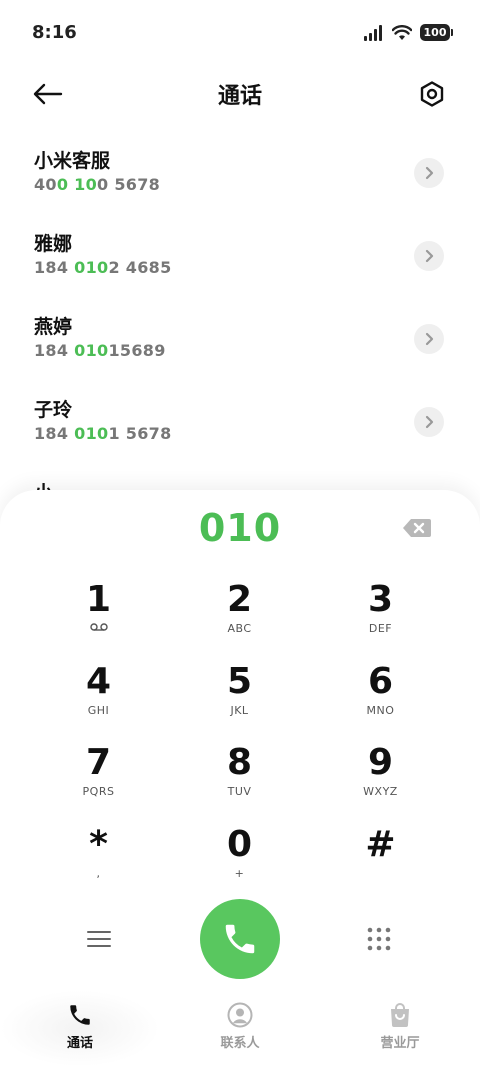 Image resolution: width=480 pixels, height=1067 pixels. What do you see at coordinates (98, 784) in the screenshot?
I see `key-7: 7 PQRS` at bounding box center [98, 784].